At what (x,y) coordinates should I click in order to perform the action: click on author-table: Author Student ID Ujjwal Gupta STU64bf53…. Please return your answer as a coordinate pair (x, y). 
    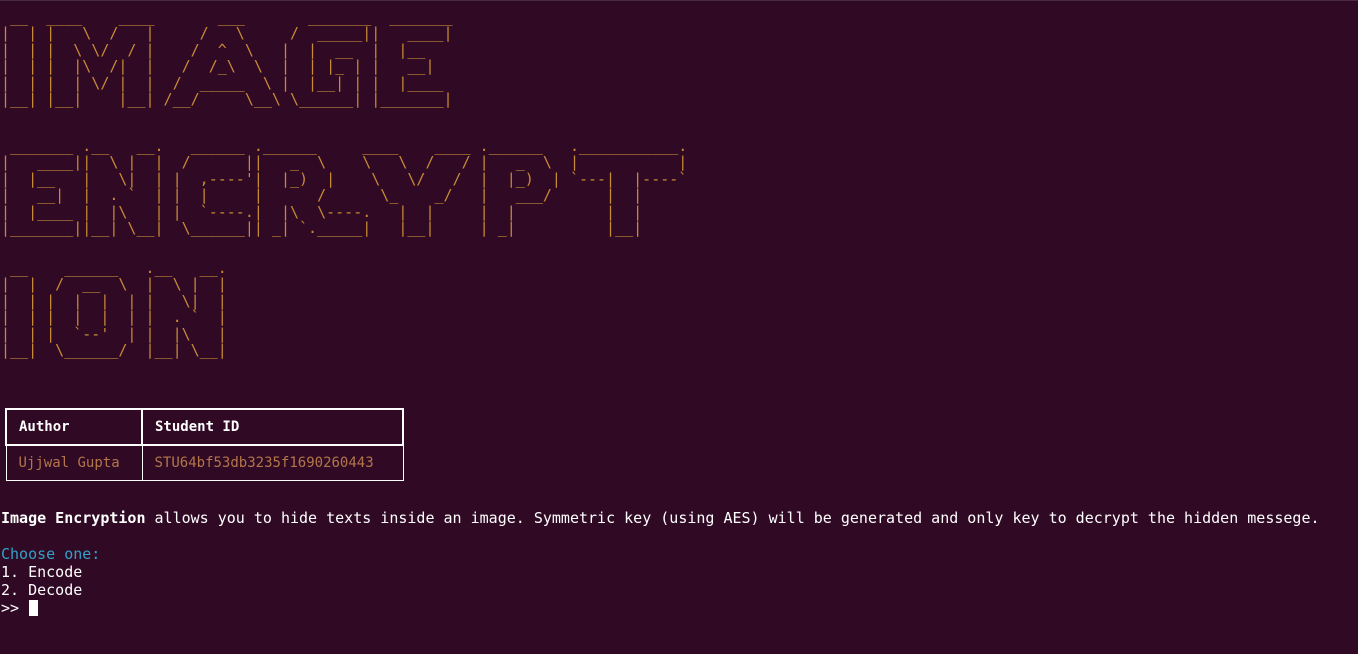
    Looking at the image, I should click on (204, 444).